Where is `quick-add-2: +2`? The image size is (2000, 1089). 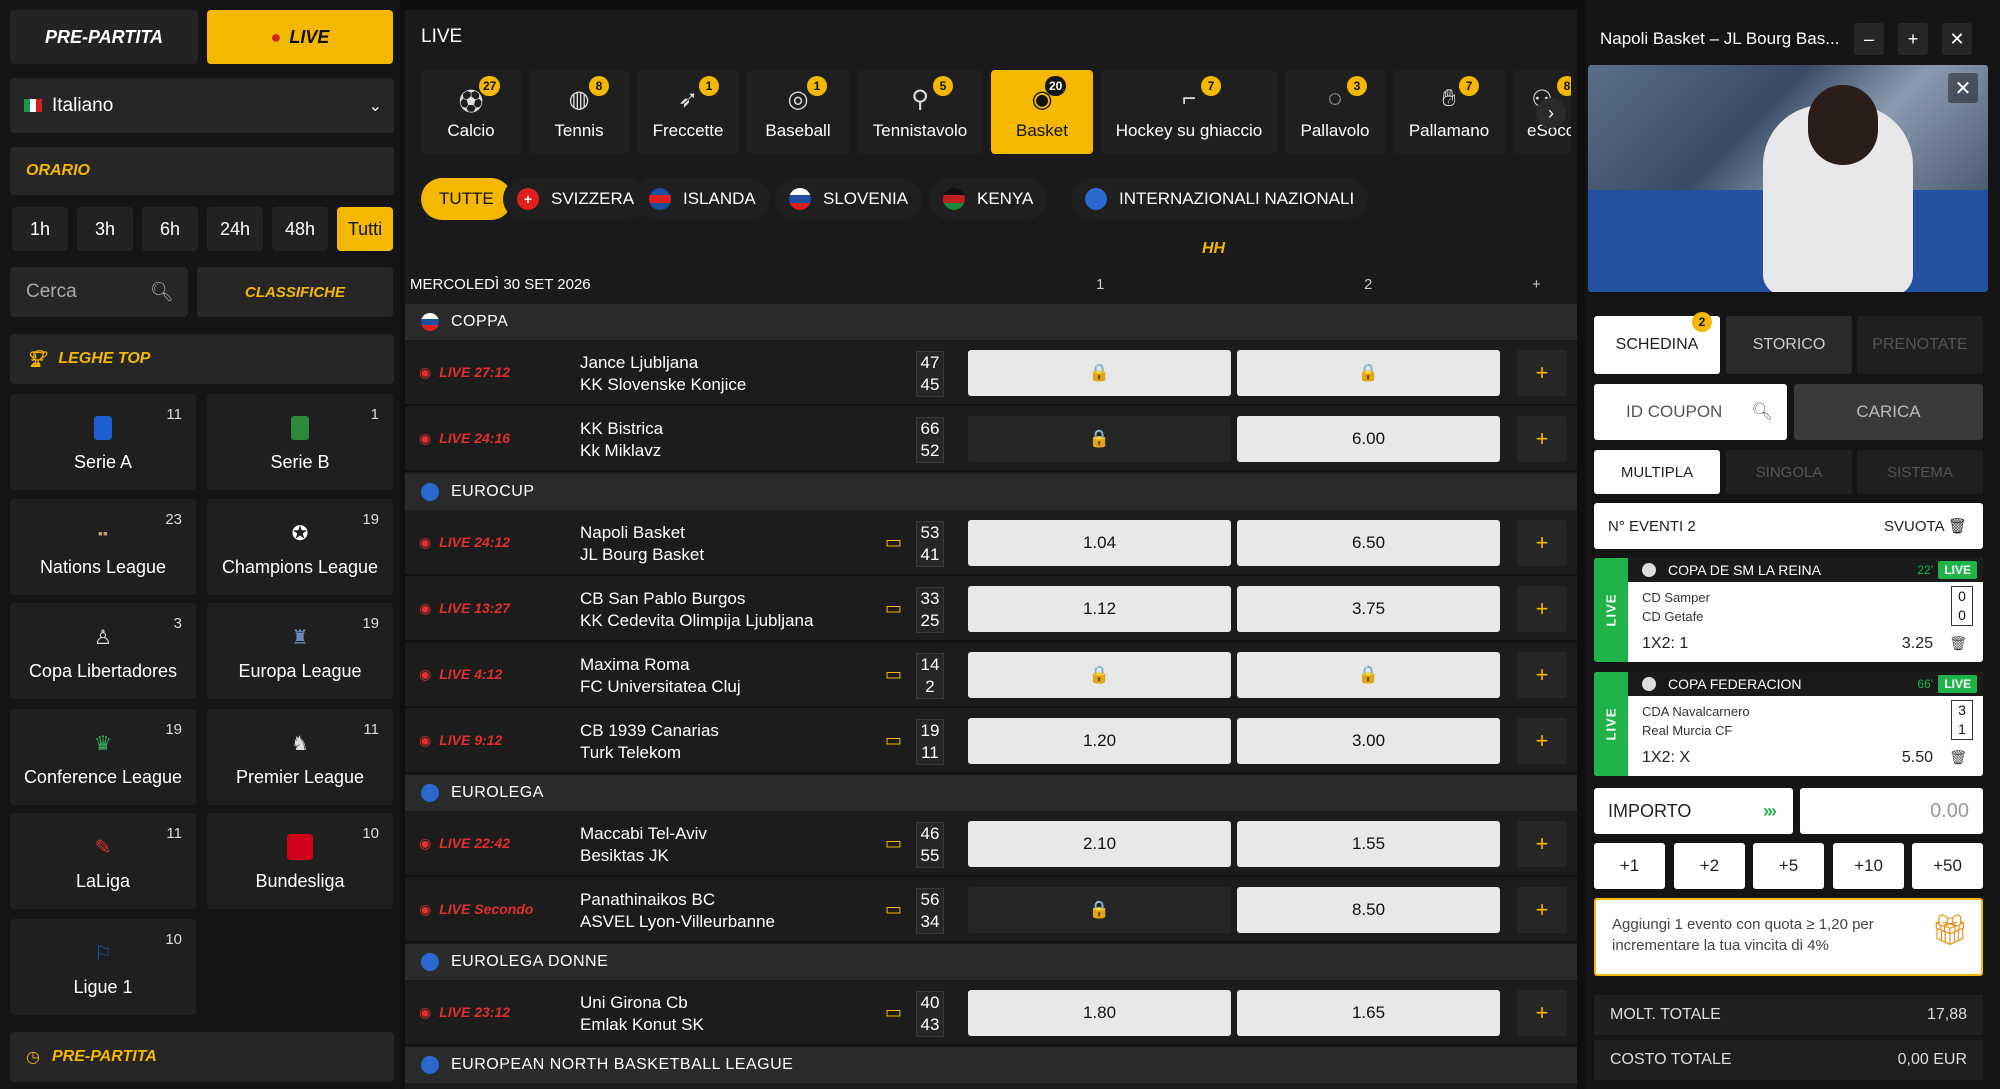 quick-add-2: +2 is located at coordinates (1709, 866).